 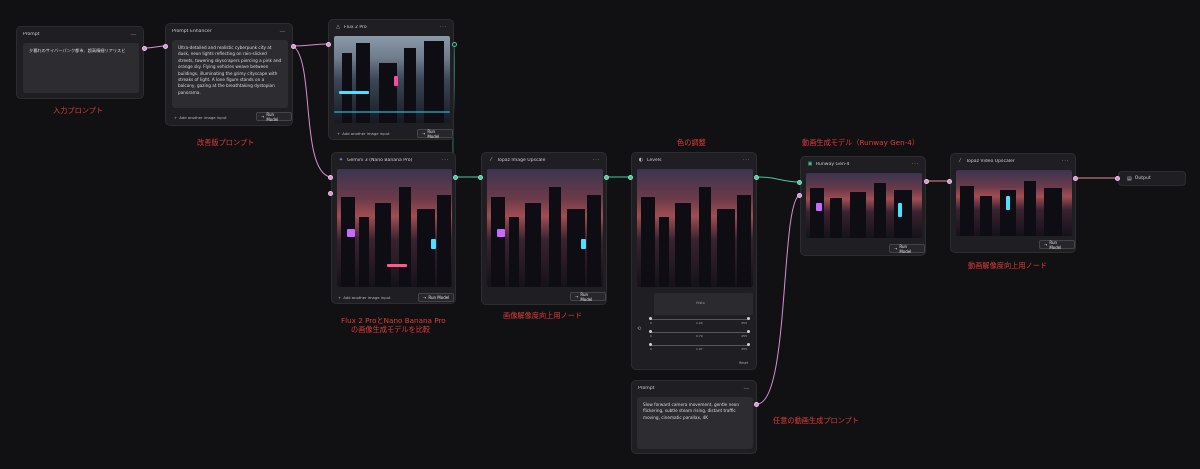 I want to click on levels-slider-1: 0 1.00 255, so click(x=699, y=321).